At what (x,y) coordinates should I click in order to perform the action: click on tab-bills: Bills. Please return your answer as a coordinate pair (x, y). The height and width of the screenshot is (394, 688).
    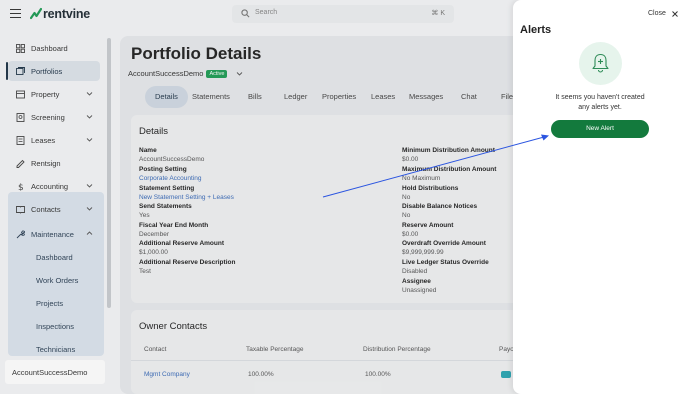
    Looking at the image, I should click on (255, 97).